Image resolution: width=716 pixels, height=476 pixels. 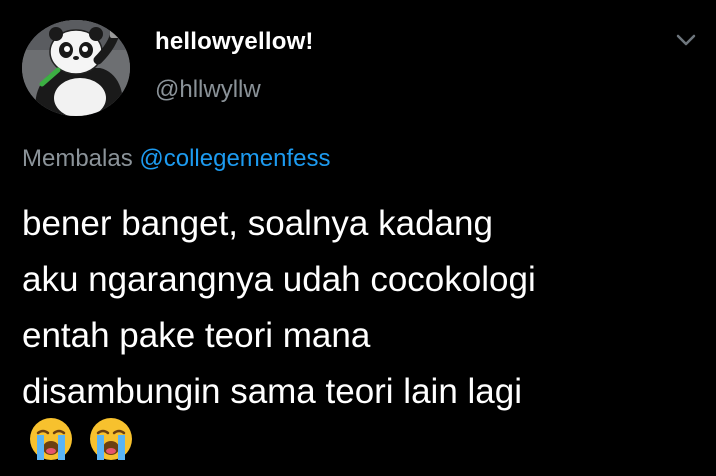 What do you see at coordinates (86, 441) in the screenshot?
I see `emoji-row` at bounding box center [86, 441].